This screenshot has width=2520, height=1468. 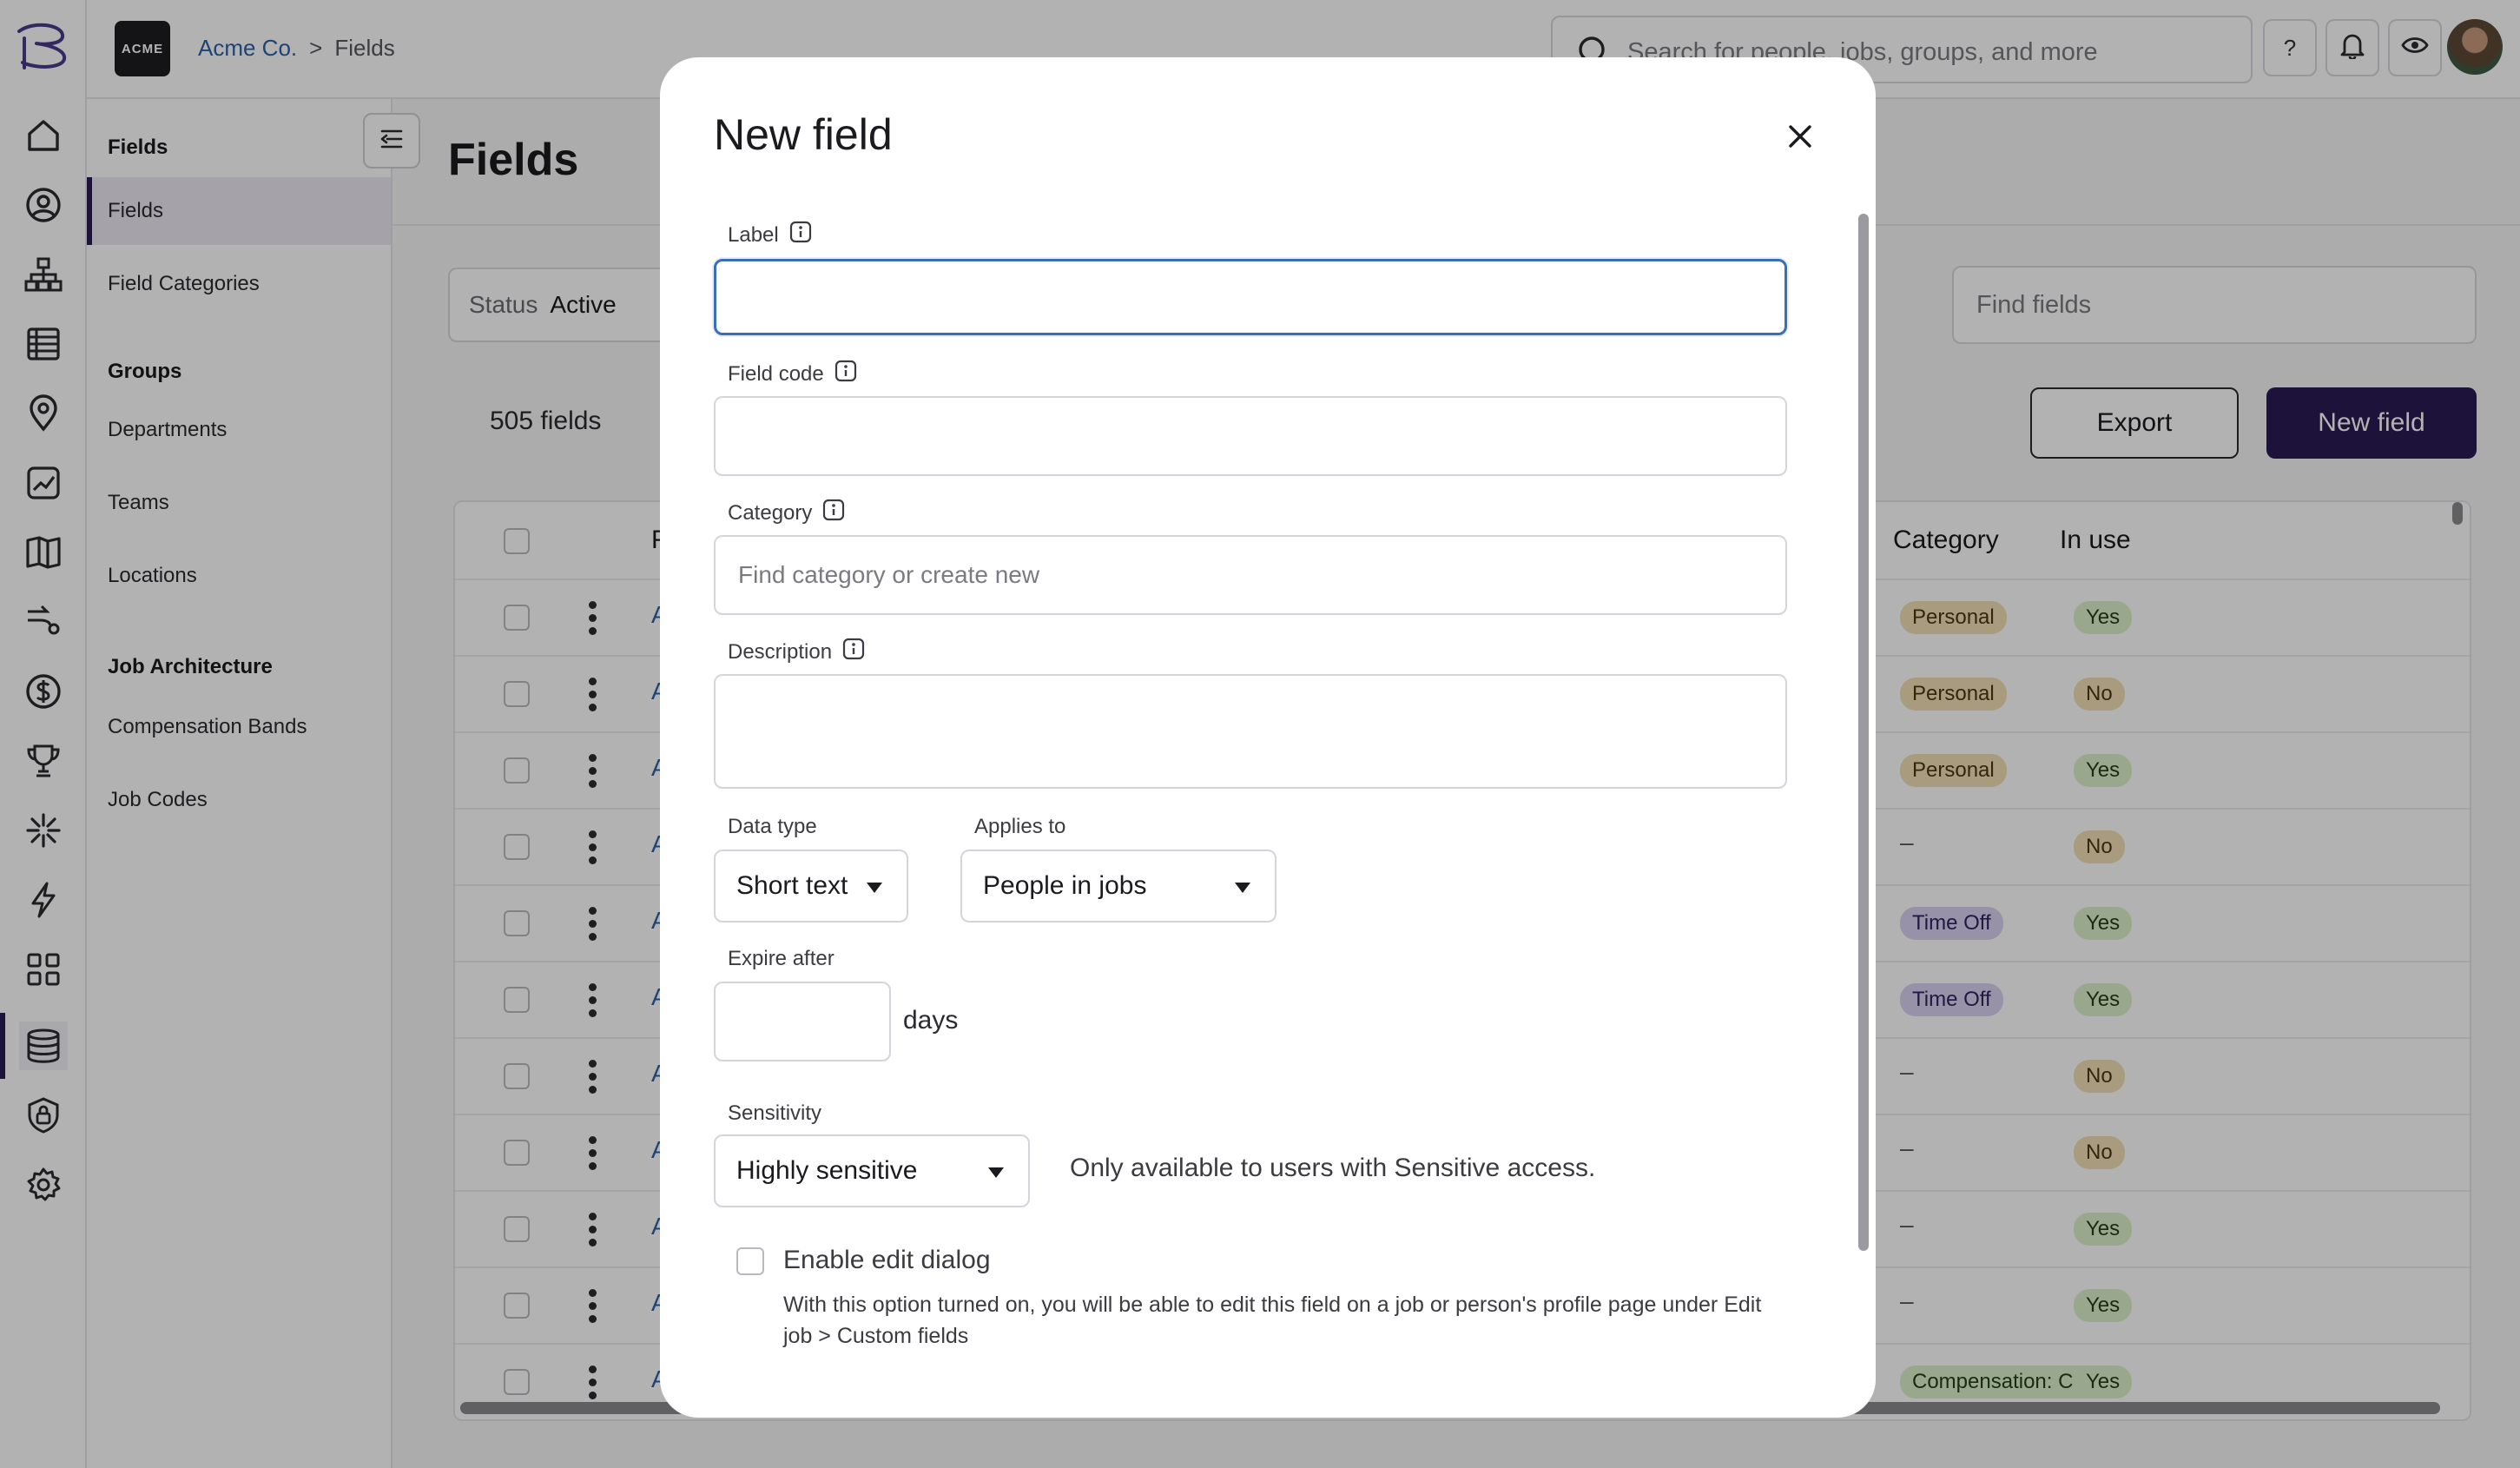 I want to click on field-code-label: Field code, so click(x=792, y=374).